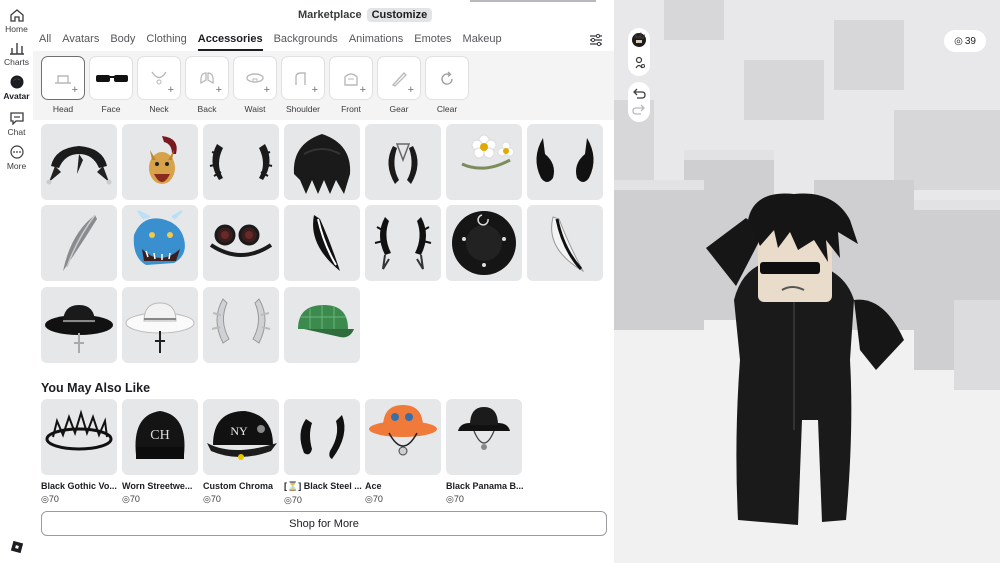  I want to click on chart-icon, so click(16, 49).